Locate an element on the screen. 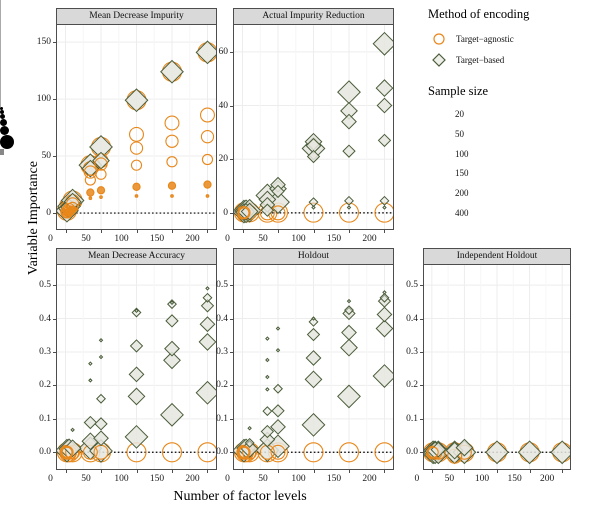  y-tick-label: 40 is located at coordinates (223, 105).